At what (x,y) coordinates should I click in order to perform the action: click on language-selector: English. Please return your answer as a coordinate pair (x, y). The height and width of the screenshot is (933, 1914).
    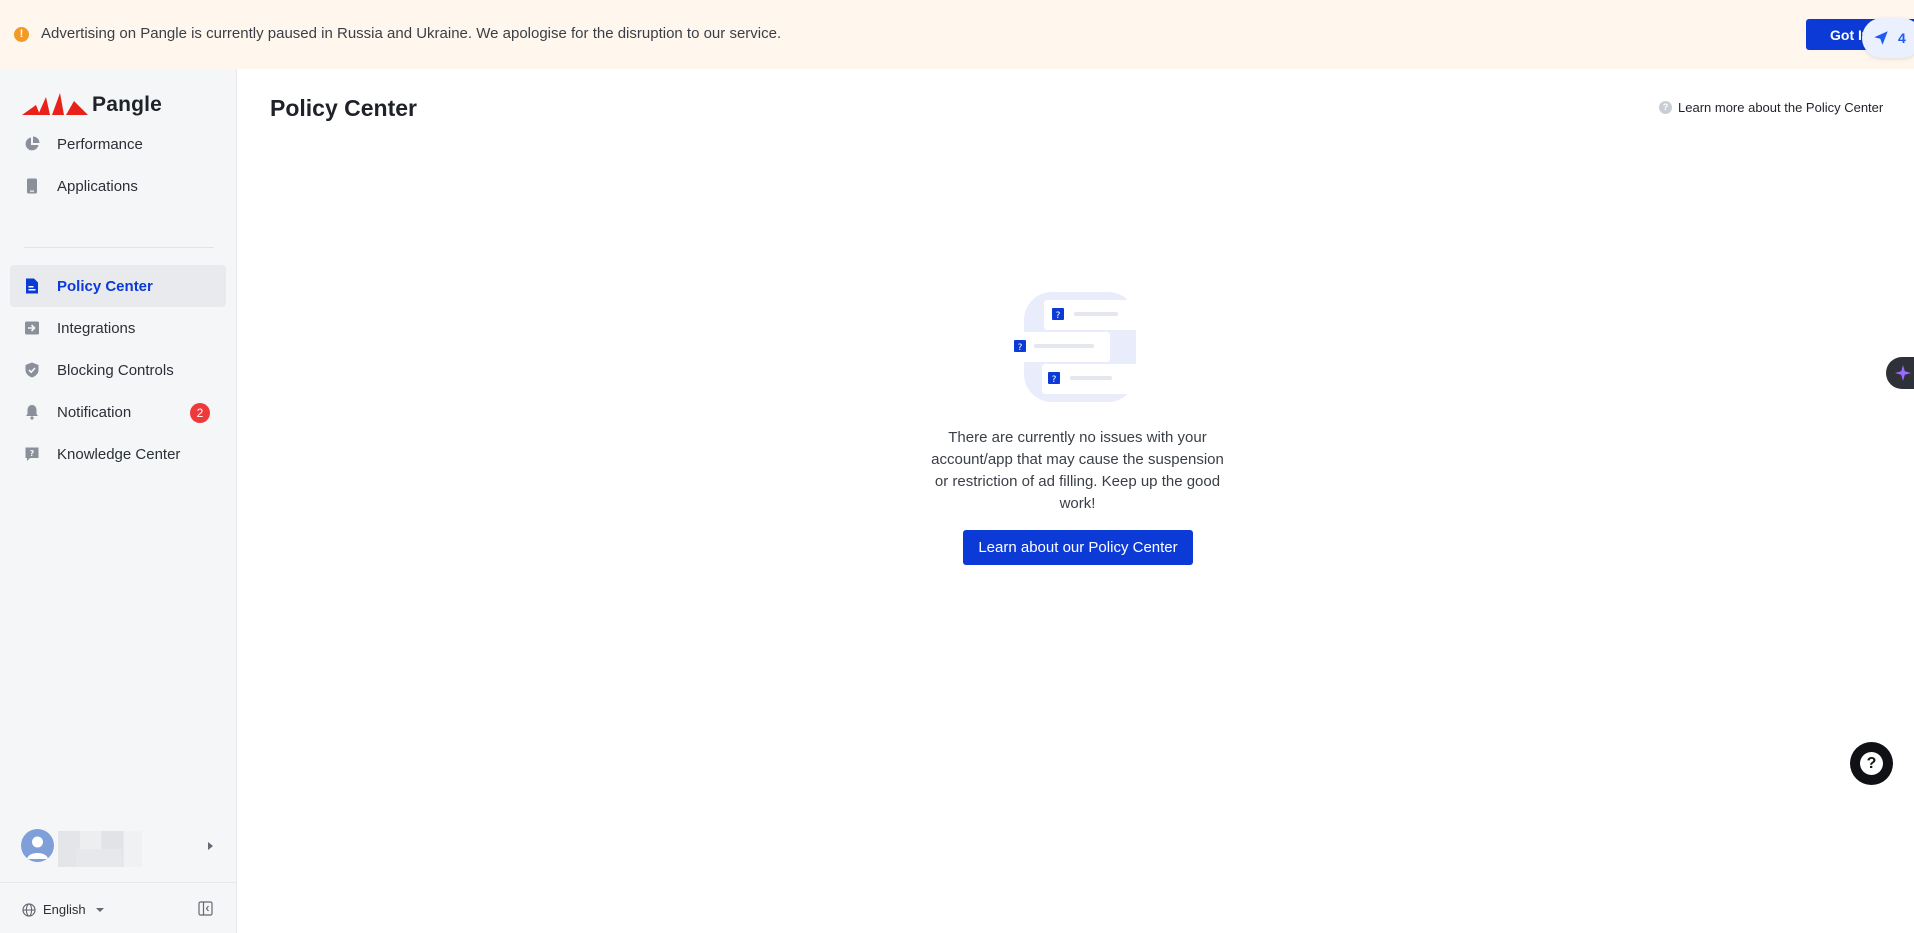
    Looking at the image, I should click on (63, 909).